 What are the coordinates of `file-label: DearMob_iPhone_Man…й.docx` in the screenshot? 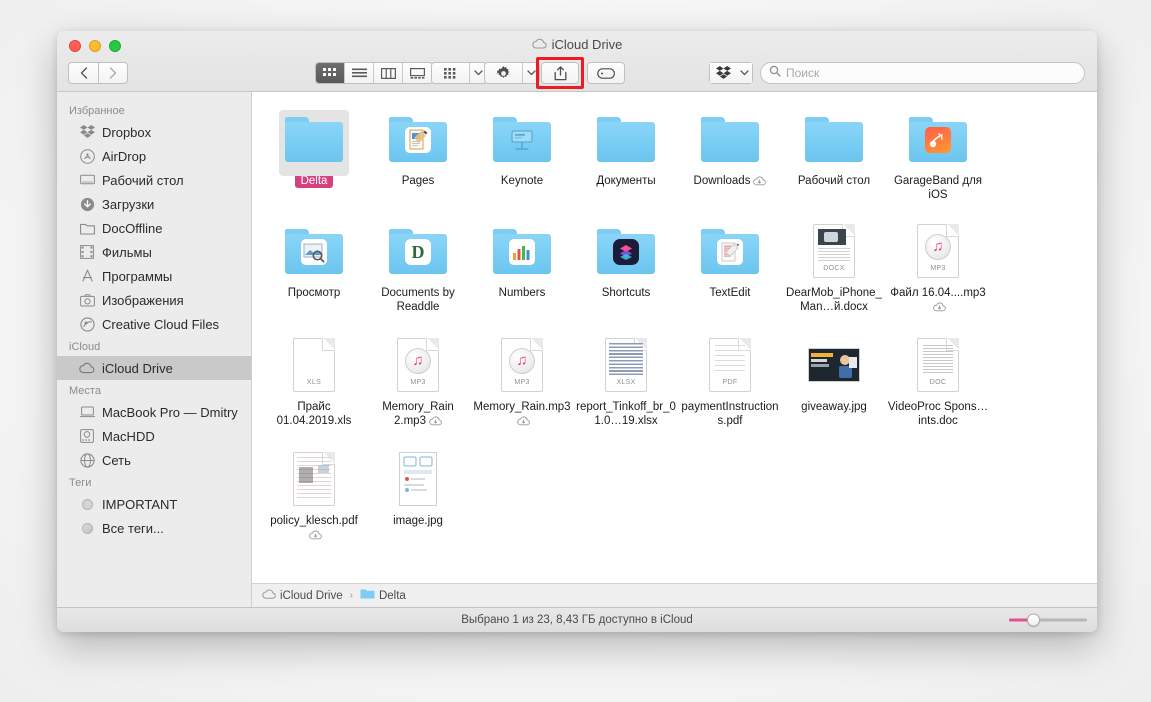 It's located at (834, 300).